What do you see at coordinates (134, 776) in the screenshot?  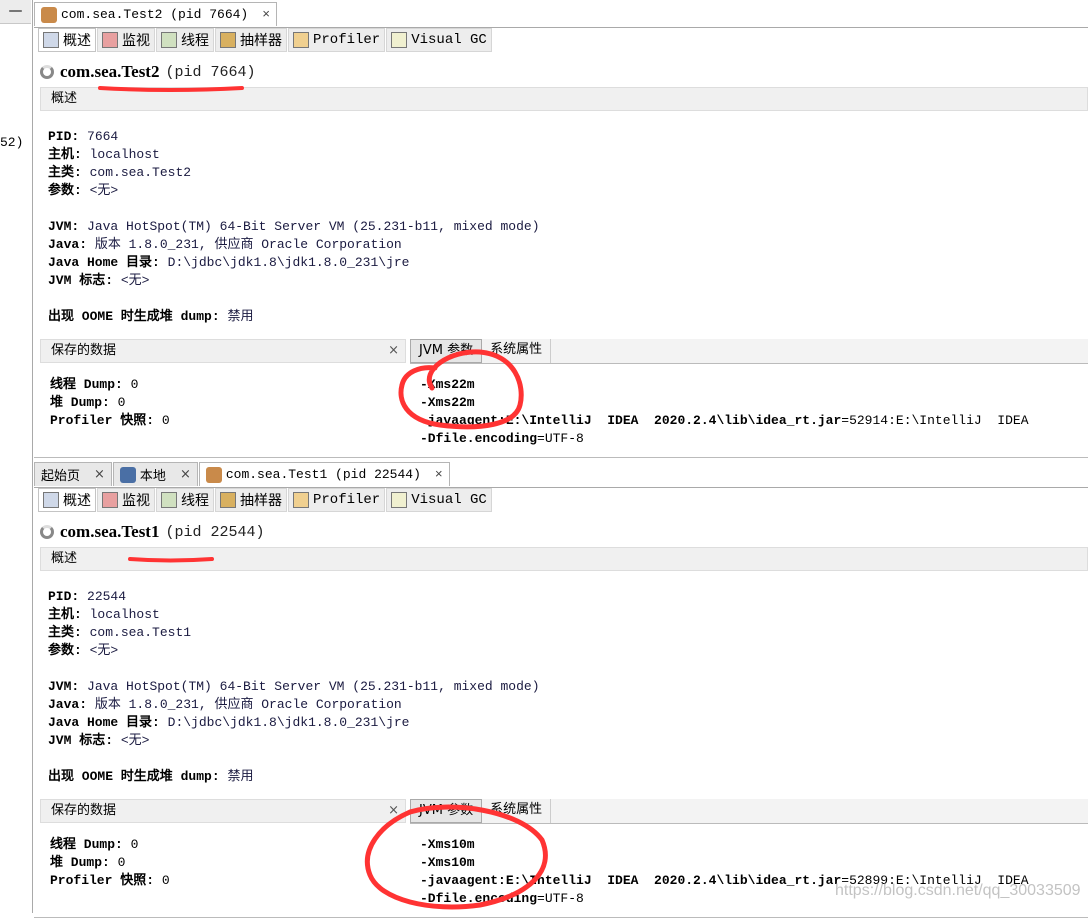 I see `info-label: 出现 OOME 时生成堆 dump:` at bounding box center [134, 776].